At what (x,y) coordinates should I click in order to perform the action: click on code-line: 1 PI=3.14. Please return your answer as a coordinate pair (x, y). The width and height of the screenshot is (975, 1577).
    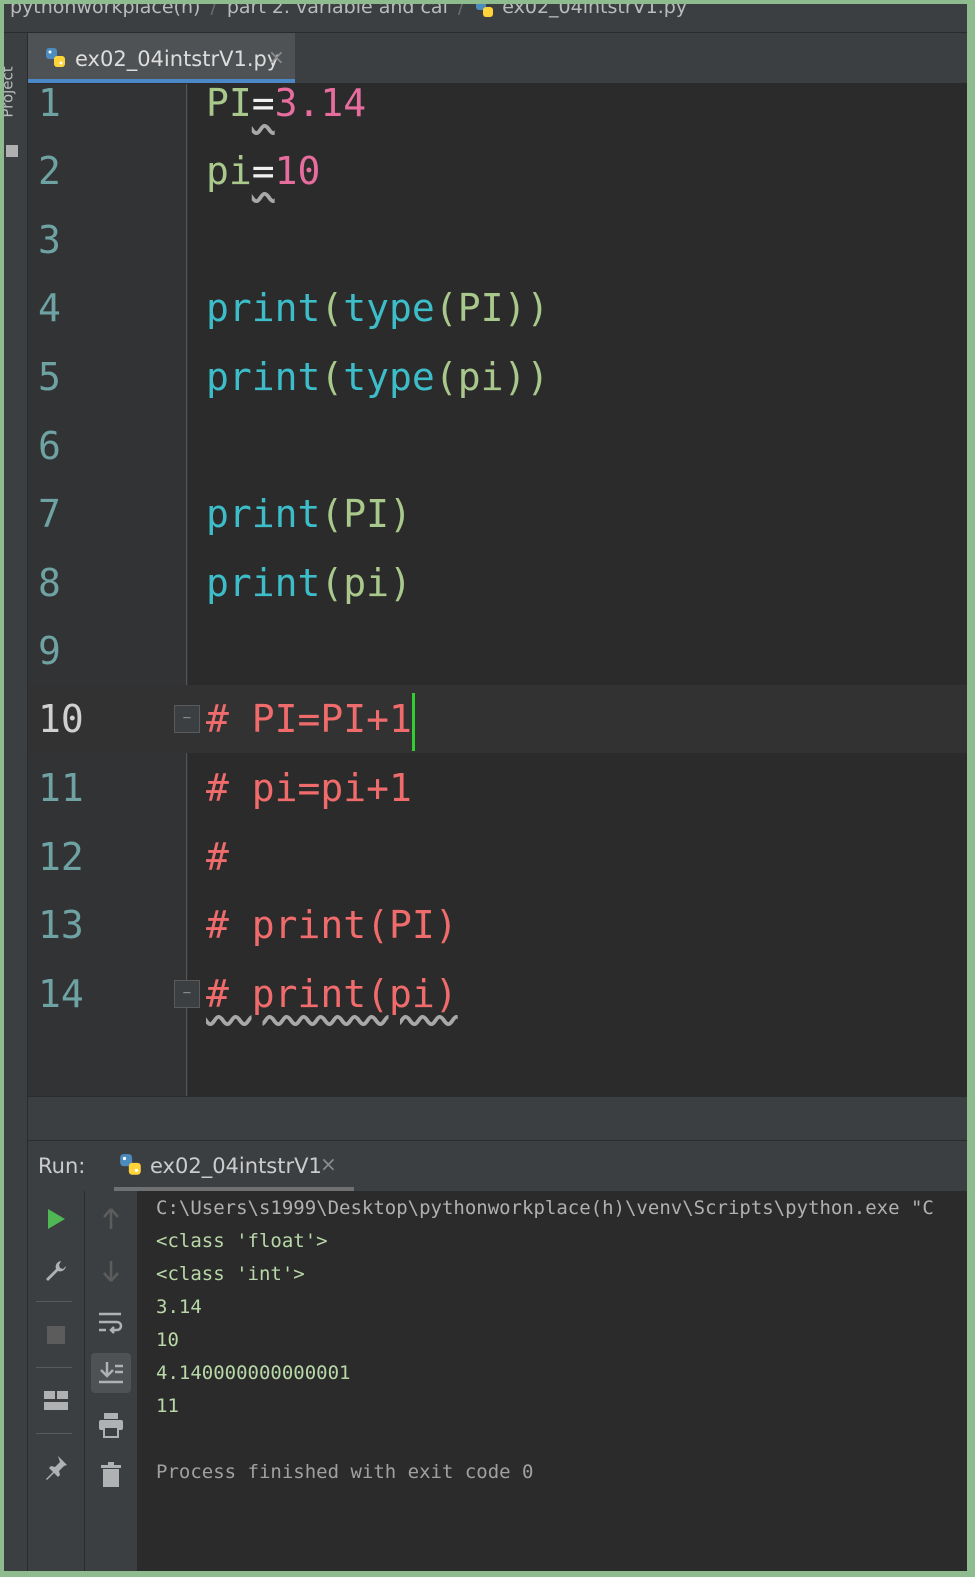
    Looking at the image, I should click on (497, 103).